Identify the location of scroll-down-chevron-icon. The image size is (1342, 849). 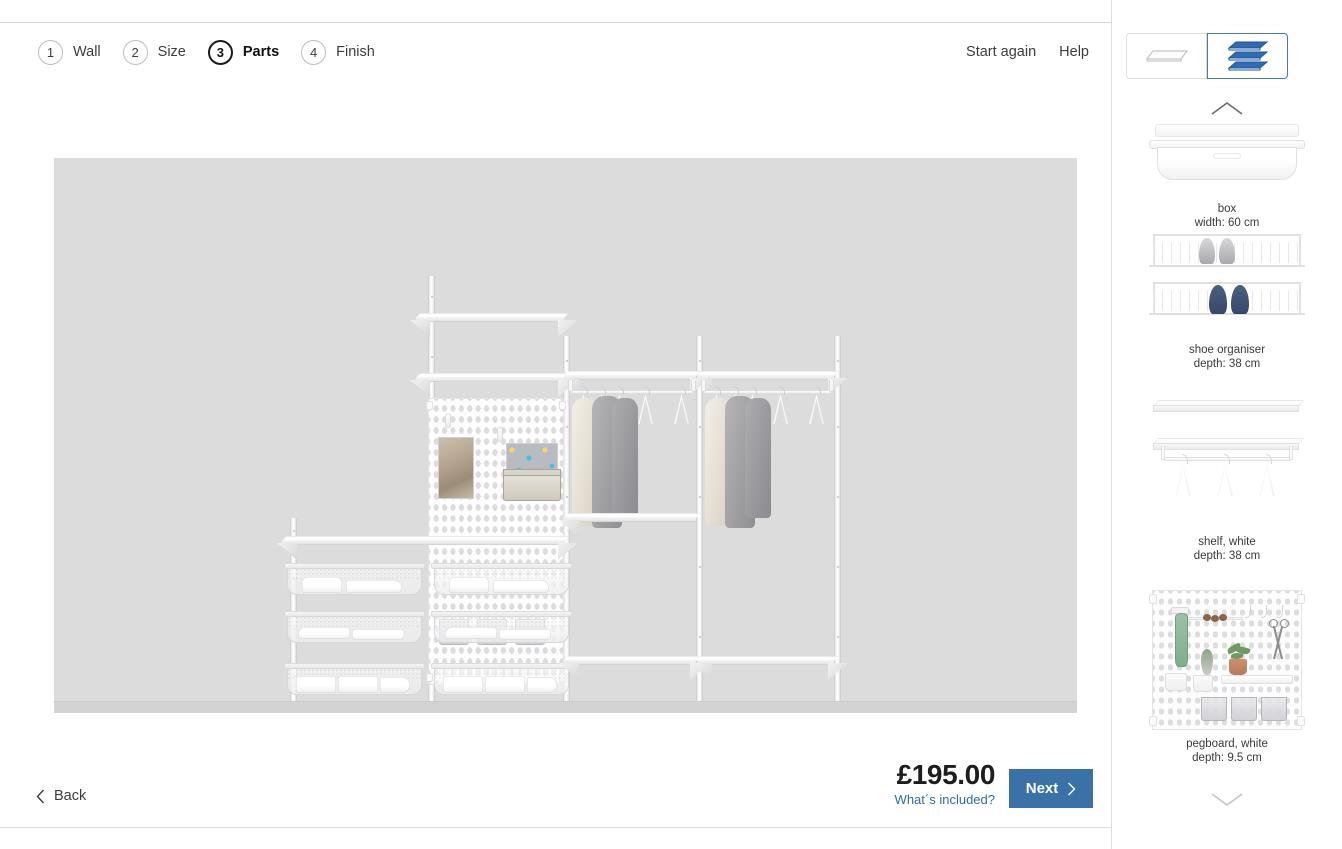
(1227, 800).